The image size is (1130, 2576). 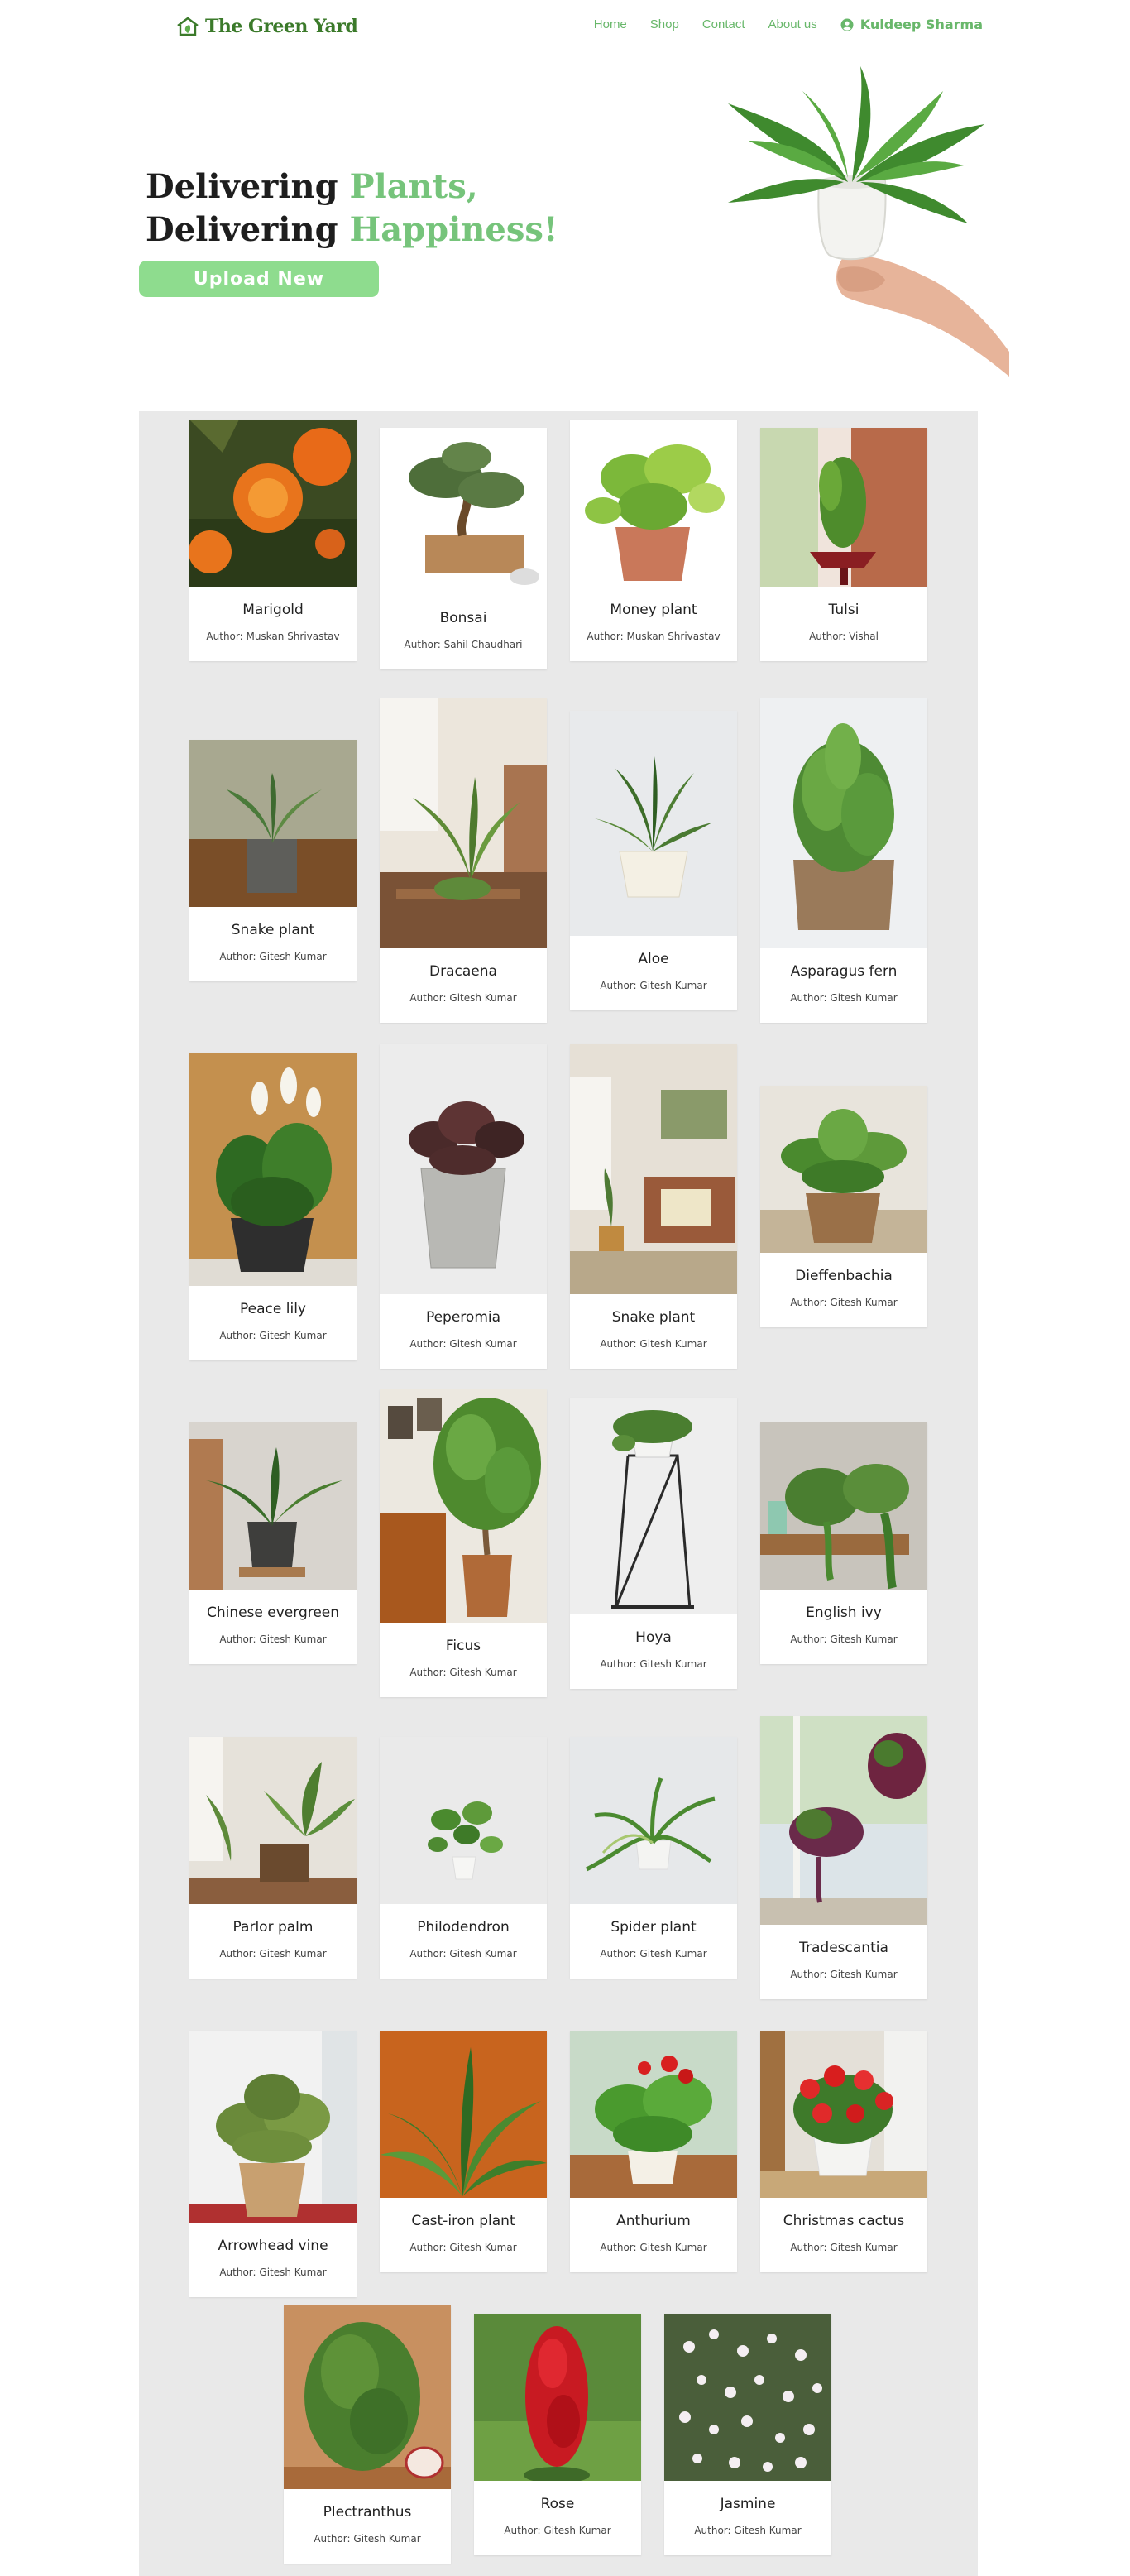 I want to click on plant-card-snake-plant: Snake plant Author: Gitesh Kumar, so click(x=273, y=861).